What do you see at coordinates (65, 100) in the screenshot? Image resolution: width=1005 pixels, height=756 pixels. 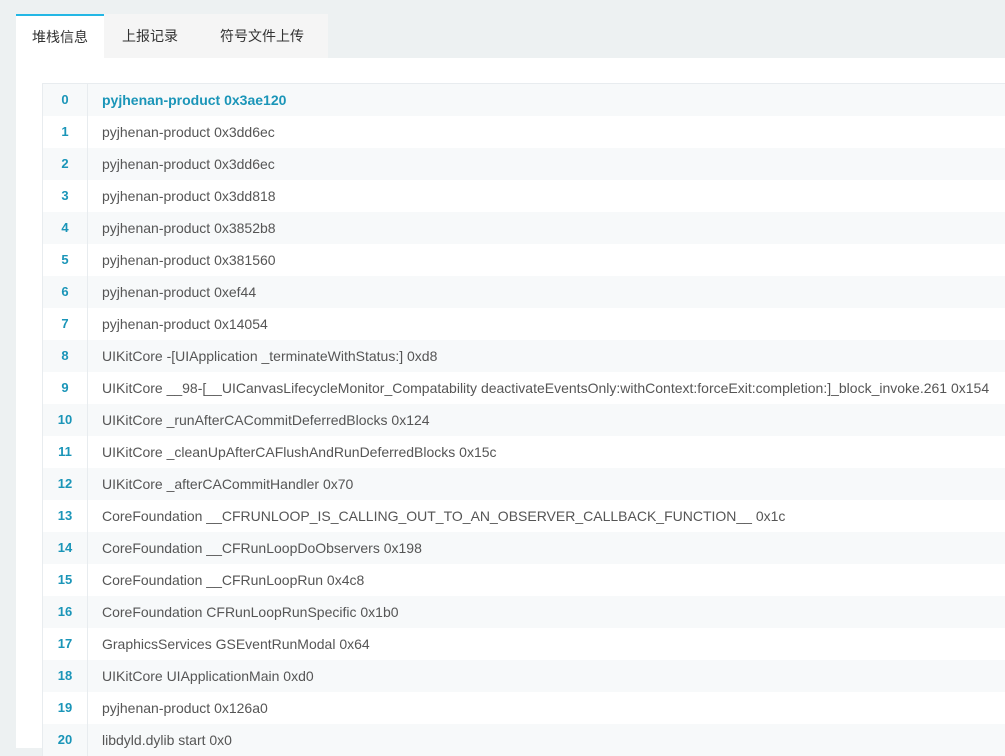 I see `stack-frame-index: 0` at bounding box center [65, 100].